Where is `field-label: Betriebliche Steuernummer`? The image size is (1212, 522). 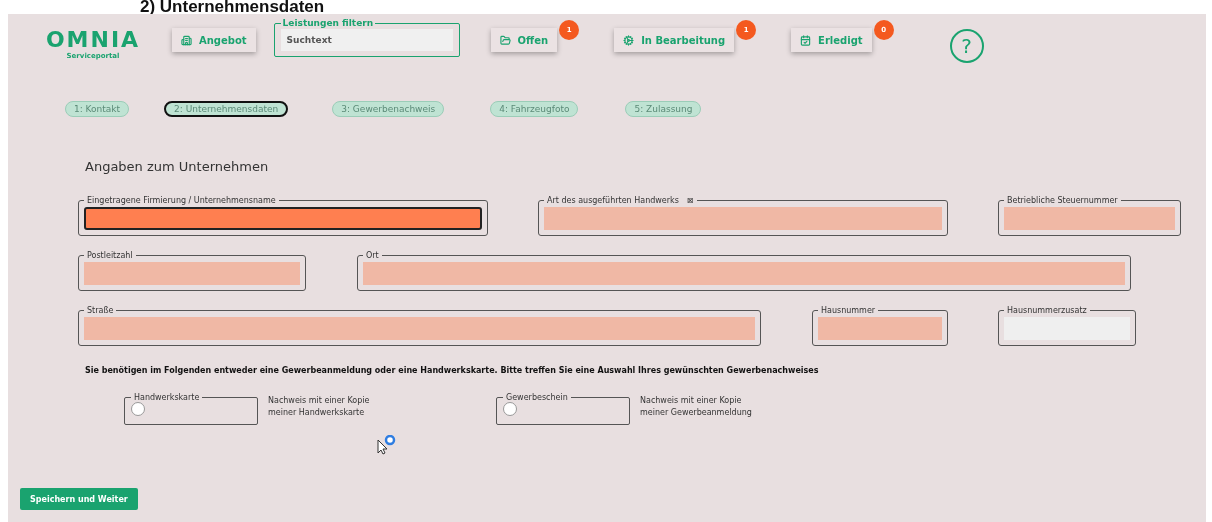 field-label: Betriebliche Steuernummer is located at coordinates (1062, 200).